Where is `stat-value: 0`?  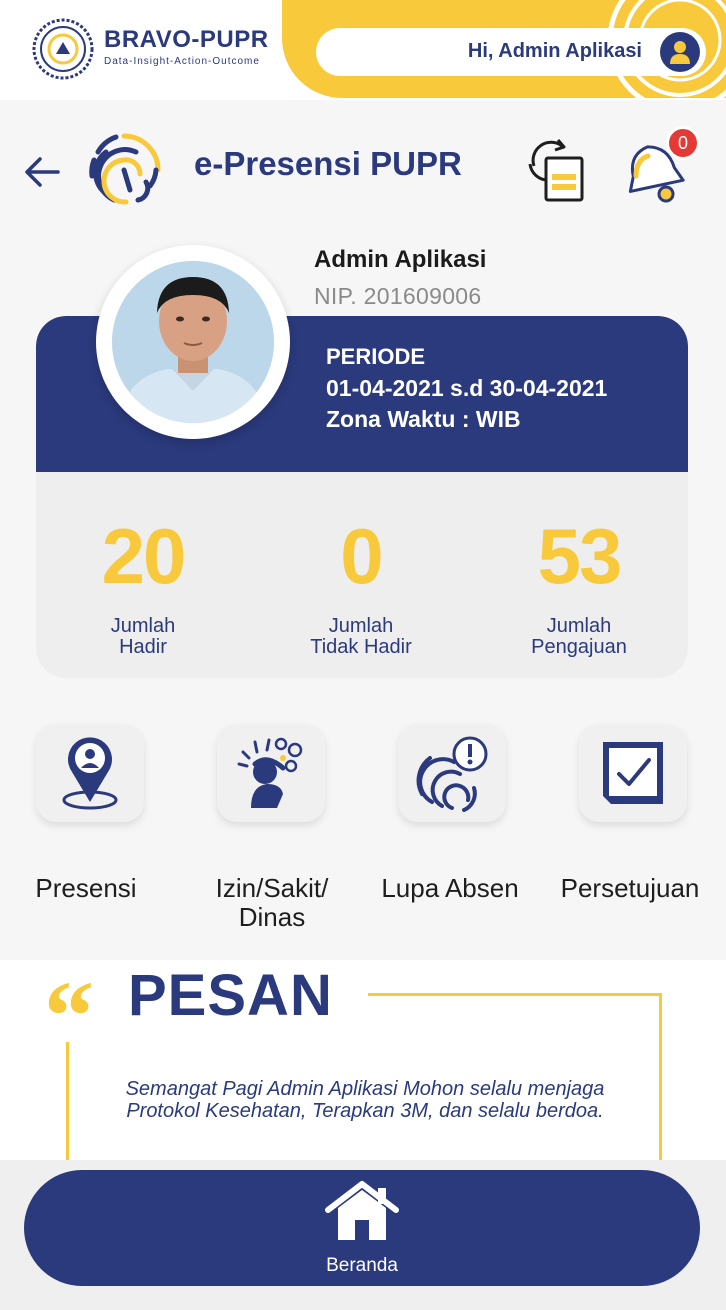 stat-value: 0 is located at coordinates (361, 556).